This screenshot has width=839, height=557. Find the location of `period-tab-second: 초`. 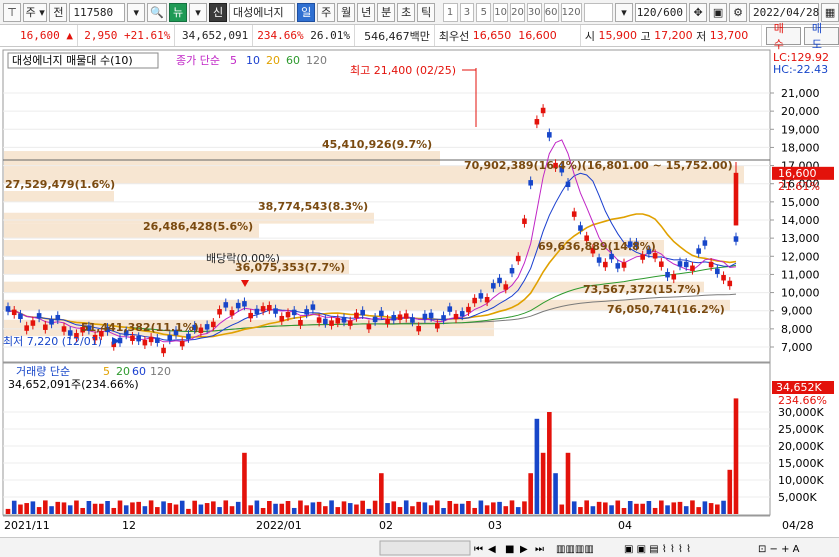

period-tab-second: 초 is located at coordinates (406, 12).